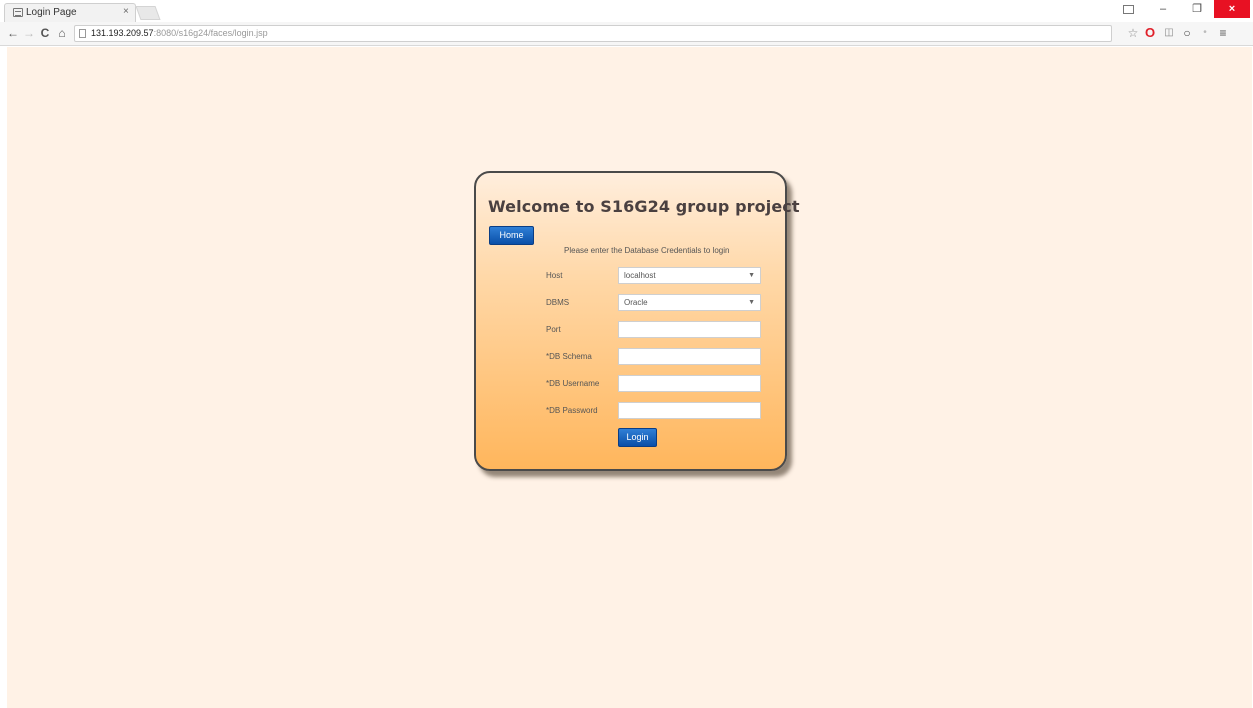 Image resolution: width=1253 pixels, height=708 pixels. Describe the element at coordinates (82, 33) in the screenshot. I see `page-icon` at that location.